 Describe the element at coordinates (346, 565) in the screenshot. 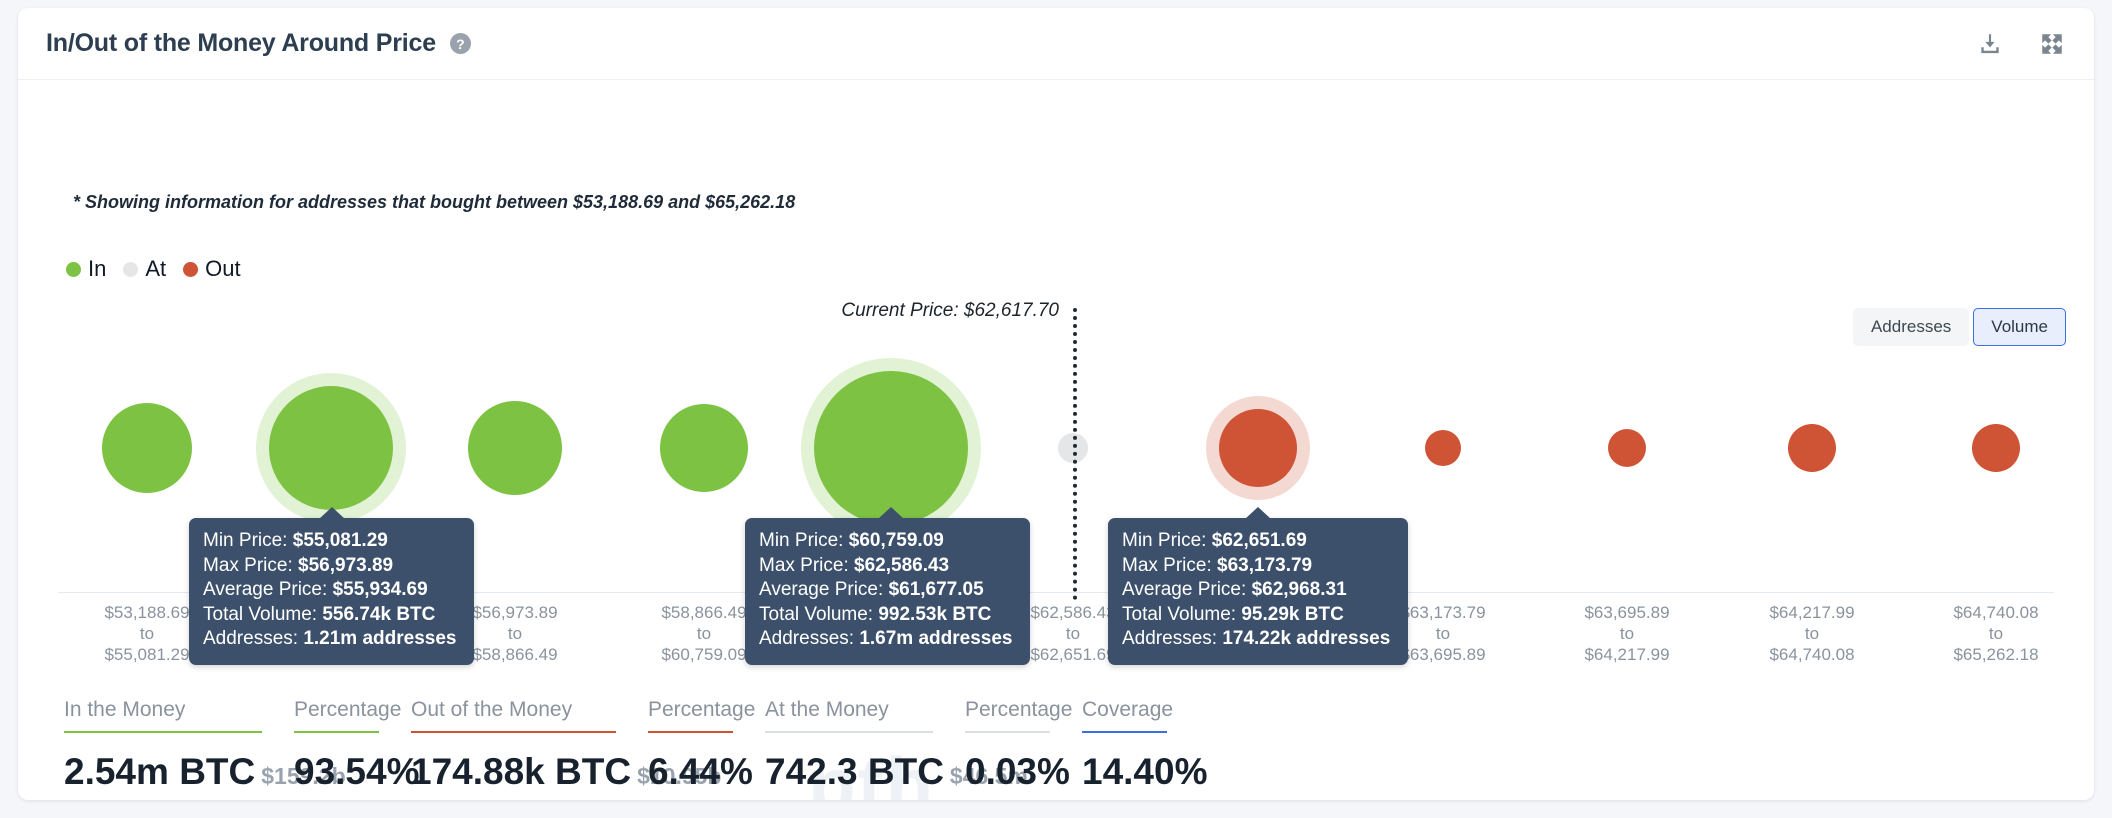

I see `tooltip-1-max-price-value: $56,973.89` at that location.